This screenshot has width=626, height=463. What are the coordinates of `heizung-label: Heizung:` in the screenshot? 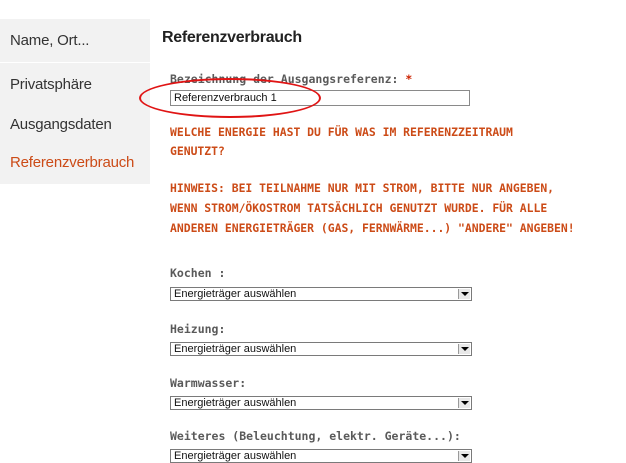 It's located at (198, 329).